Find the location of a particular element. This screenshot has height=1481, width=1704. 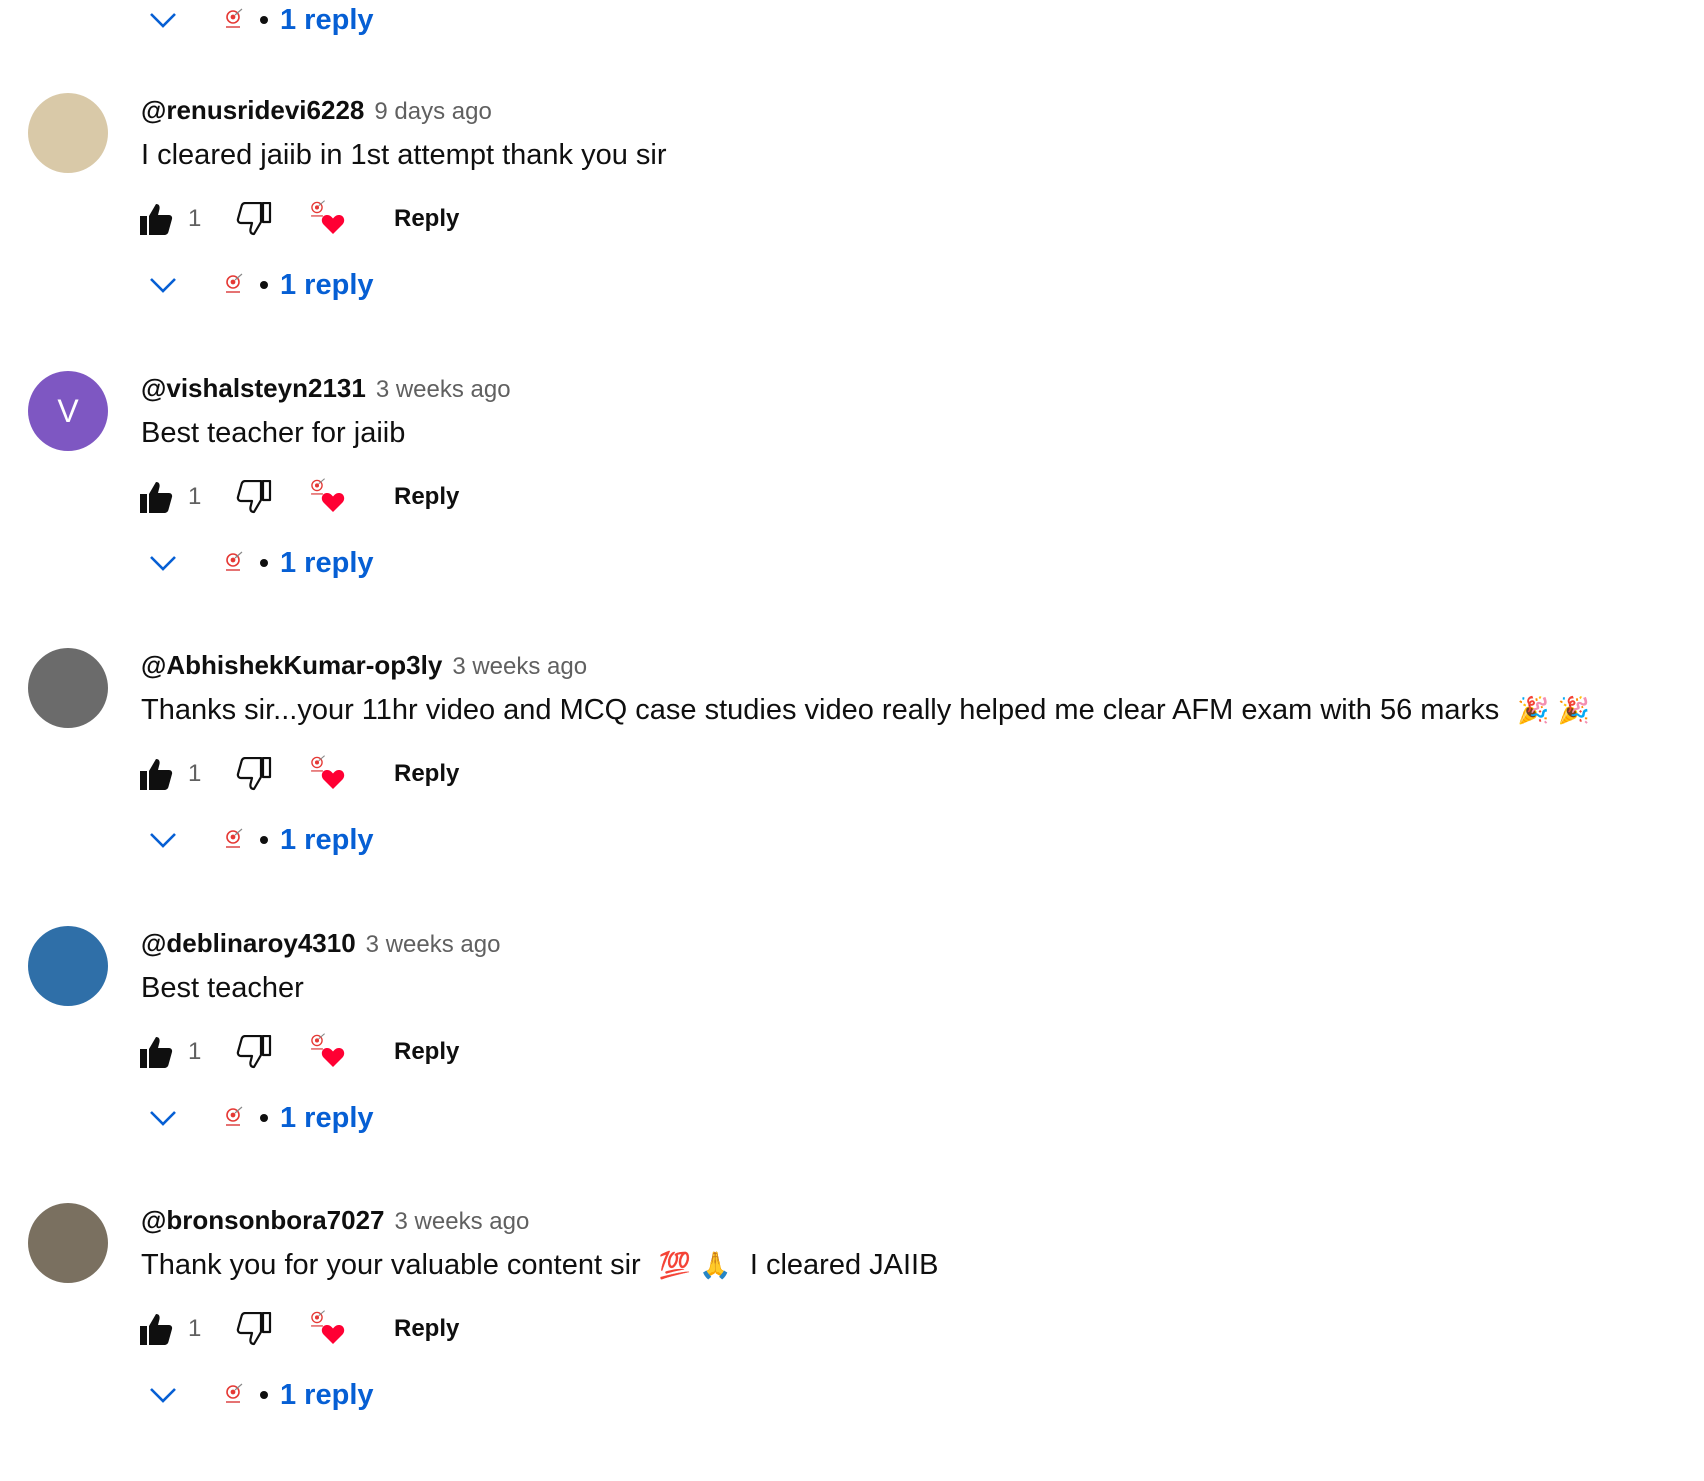

dislike-icon is located at coordinates (254, 1052).